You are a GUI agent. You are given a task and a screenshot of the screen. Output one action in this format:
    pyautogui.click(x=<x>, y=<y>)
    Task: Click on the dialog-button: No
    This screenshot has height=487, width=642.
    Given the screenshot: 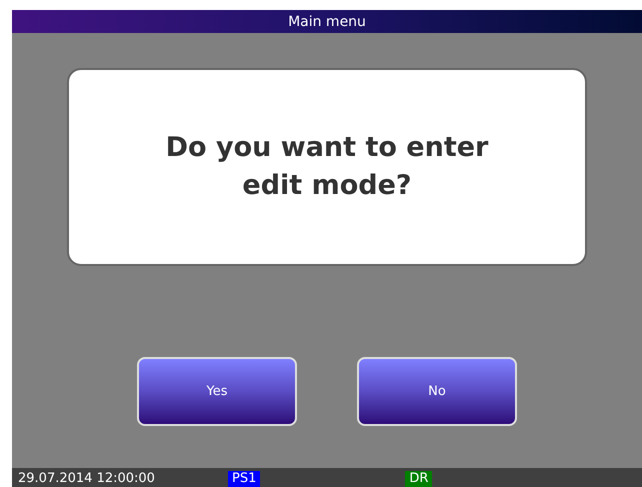 What is the action you would take?
    pyautogui.click(x=437, y=391)
    